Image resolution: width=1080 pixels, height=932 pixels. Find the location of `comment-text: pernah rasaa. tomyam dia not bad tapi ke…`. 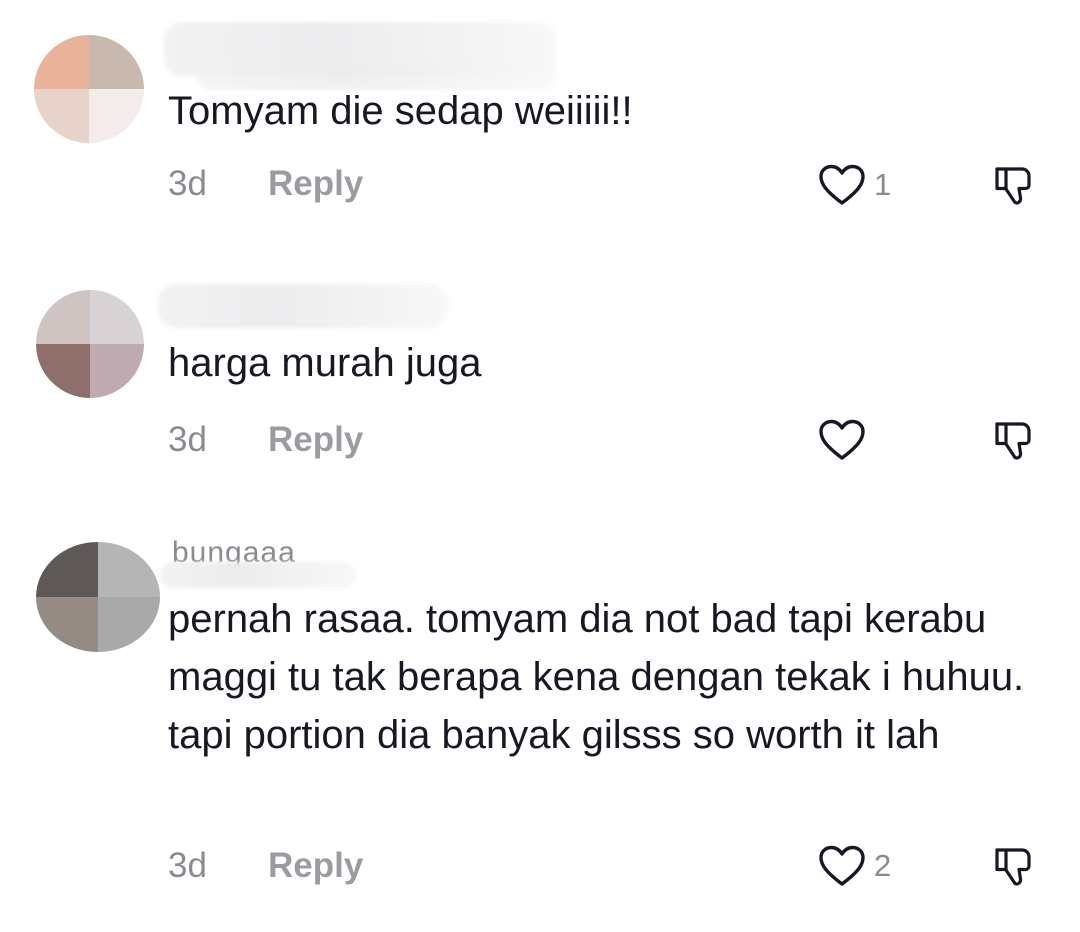

comment-text: pernah rasaa. tomyam dia not bad tapi ke… is located at coordinates (596, 677).